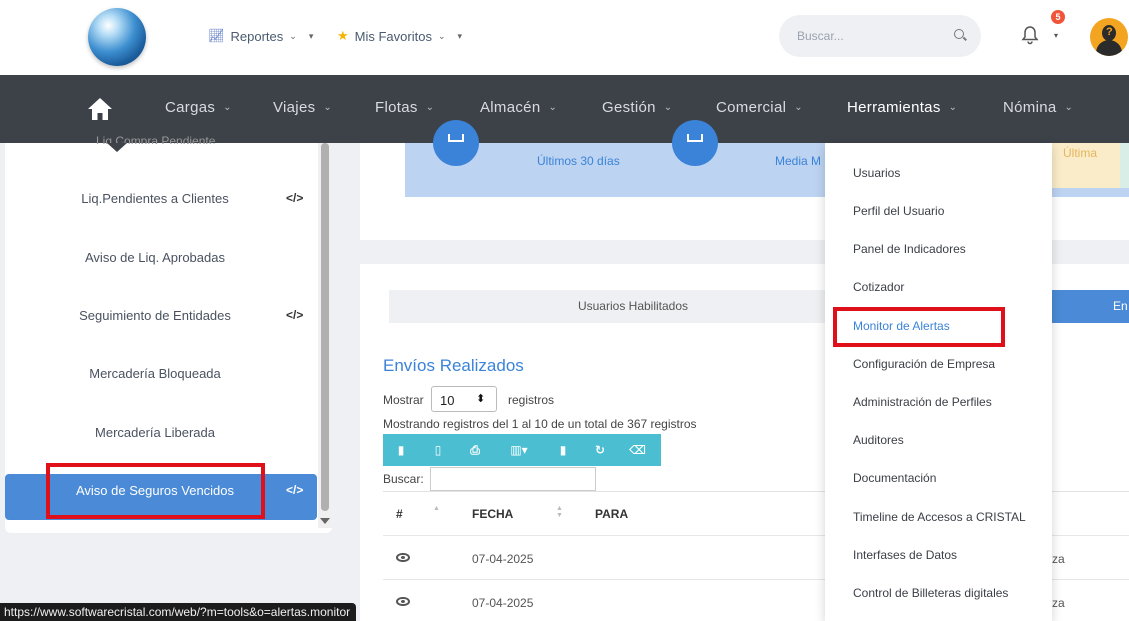  Describe the element at coordinates (519, 450) in the screenshot. I see `columns-icon: ▥▾` at that location.